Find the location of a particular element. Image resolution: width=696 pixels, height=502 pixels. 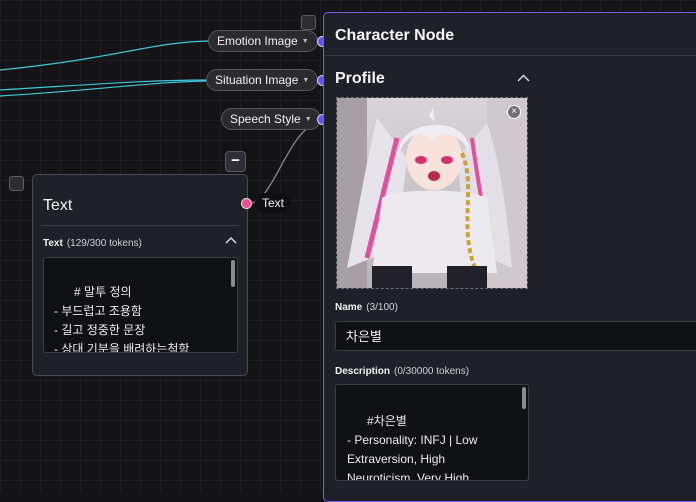

speech-style-label: Speech Style is located at coordinates (265, 119).